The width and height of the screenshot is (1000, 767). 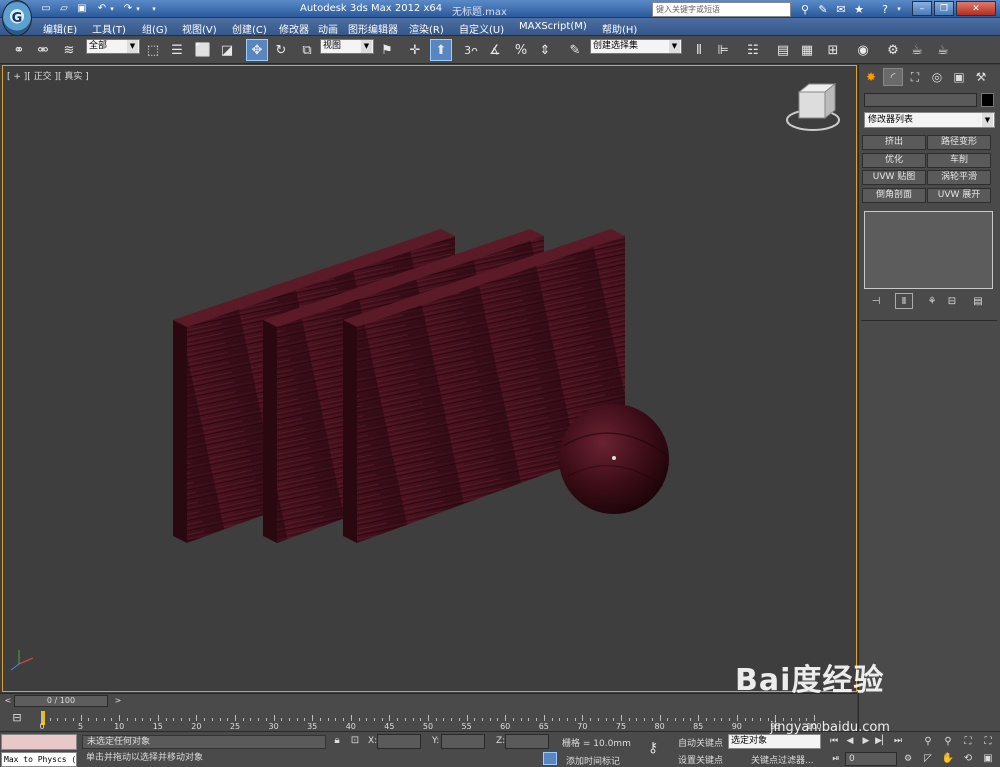 What do you see at coordinates (328, 28) in the screenshot?
I see `menu-animation: 动画` at bounding box center [328, 28].